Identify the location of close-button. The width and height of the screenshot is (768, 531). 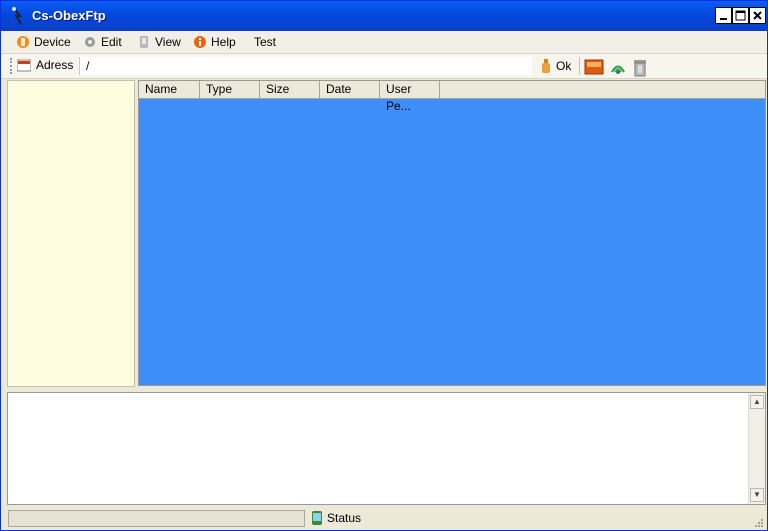
(757, 15).